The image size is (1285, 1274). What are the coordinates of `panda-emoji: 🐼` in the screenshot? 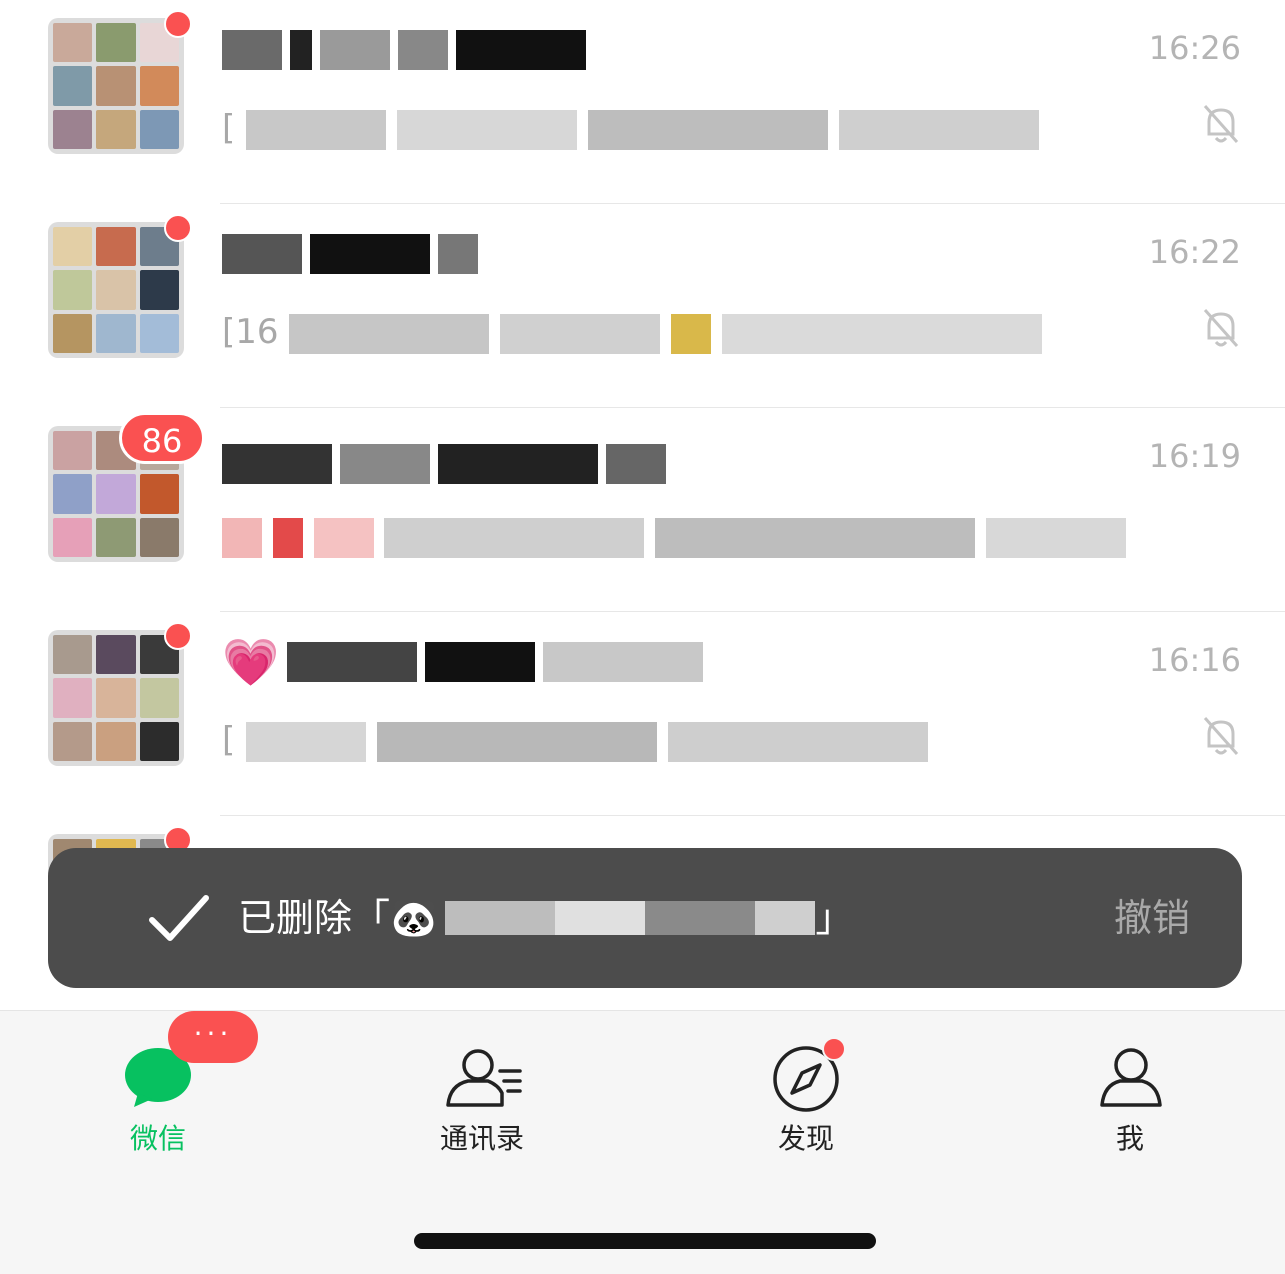 It's located at (414, 918).